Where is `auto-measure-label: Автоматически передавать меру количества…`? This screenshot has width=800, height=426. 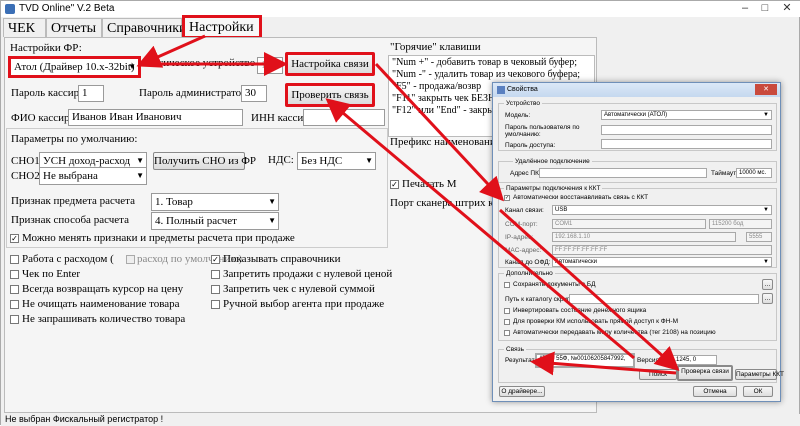
auto-measure-label: Автоматически передавать меру количества… is located at coordinates (614, 332).